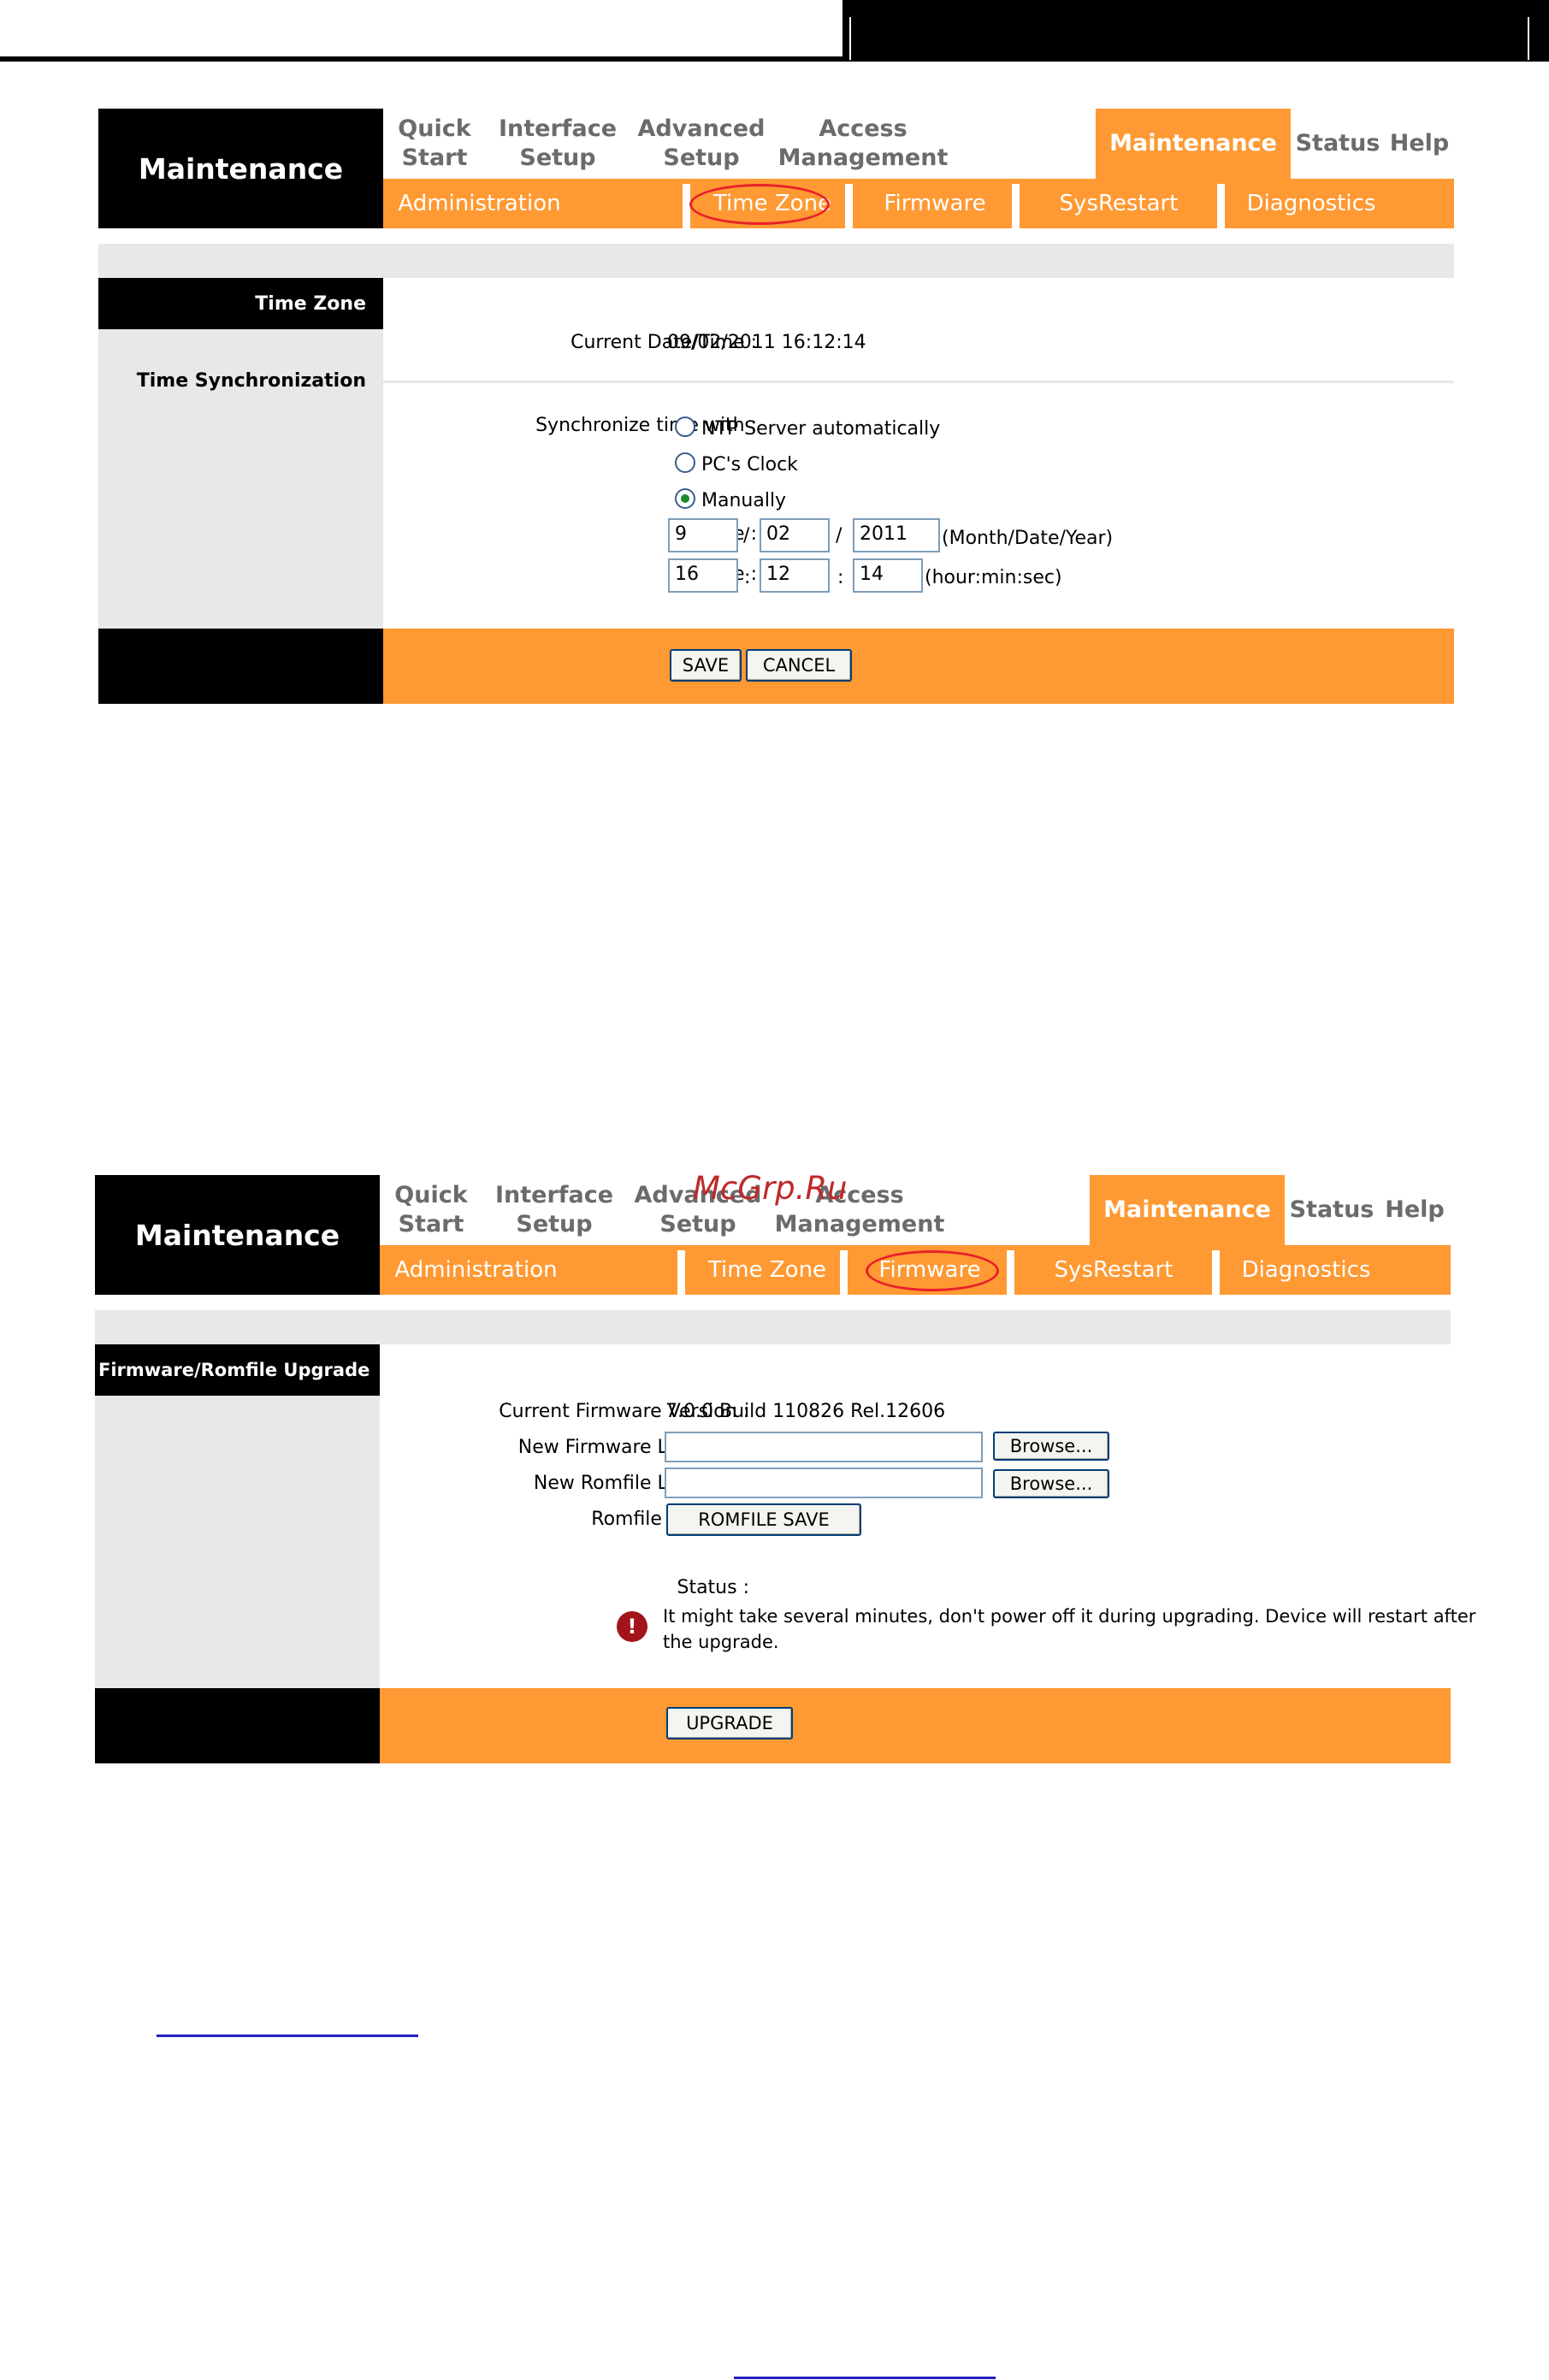 This screenshot has width=1549, height=2380. What do you see at coordinates (632, 1627) in the screenshot?
I see `warning-icon: !` at bounding box center [632, 1627].